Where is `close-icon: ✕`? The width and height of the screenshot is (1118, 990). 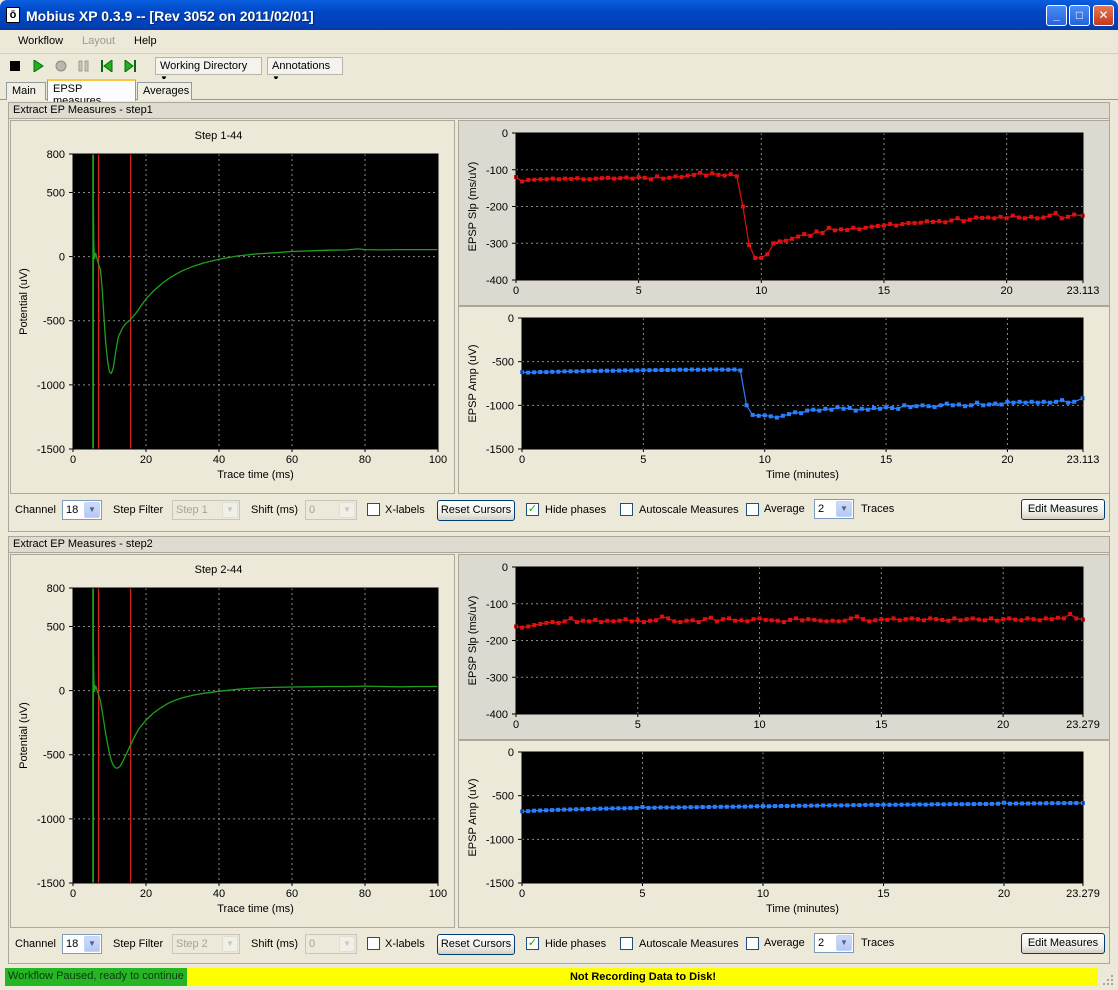
close-icon: ✕ is located at coordinates (1103, 15).